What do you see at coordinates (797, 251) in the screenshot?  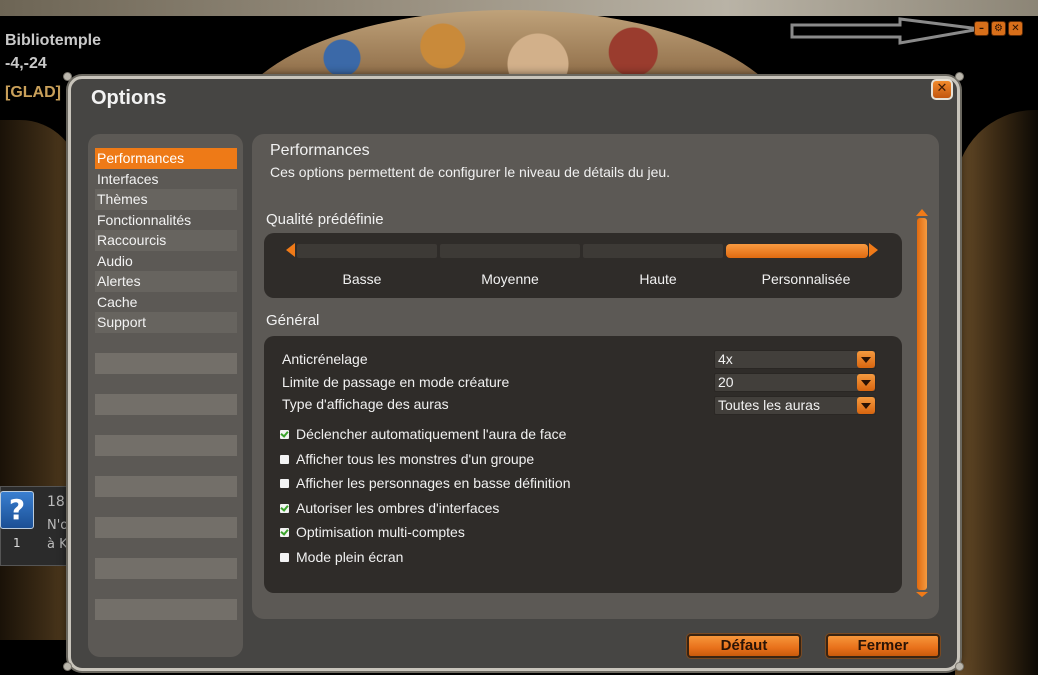 I see `quality-segment-personnalisee` at bounding box center [797, 251].